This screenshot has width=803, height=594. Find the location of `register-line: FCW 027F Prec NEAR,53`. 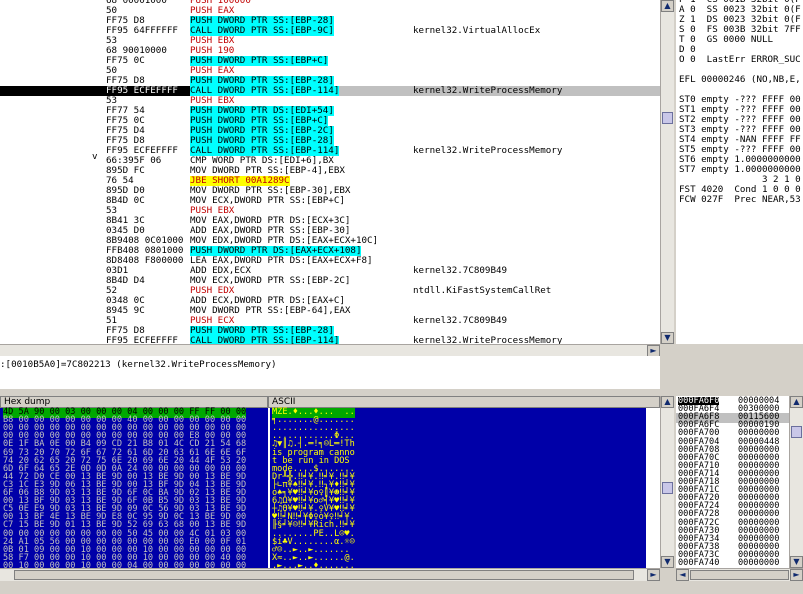

register-line: FCW 027F Prec NEAR,53 is located at coordinates (740, 199).